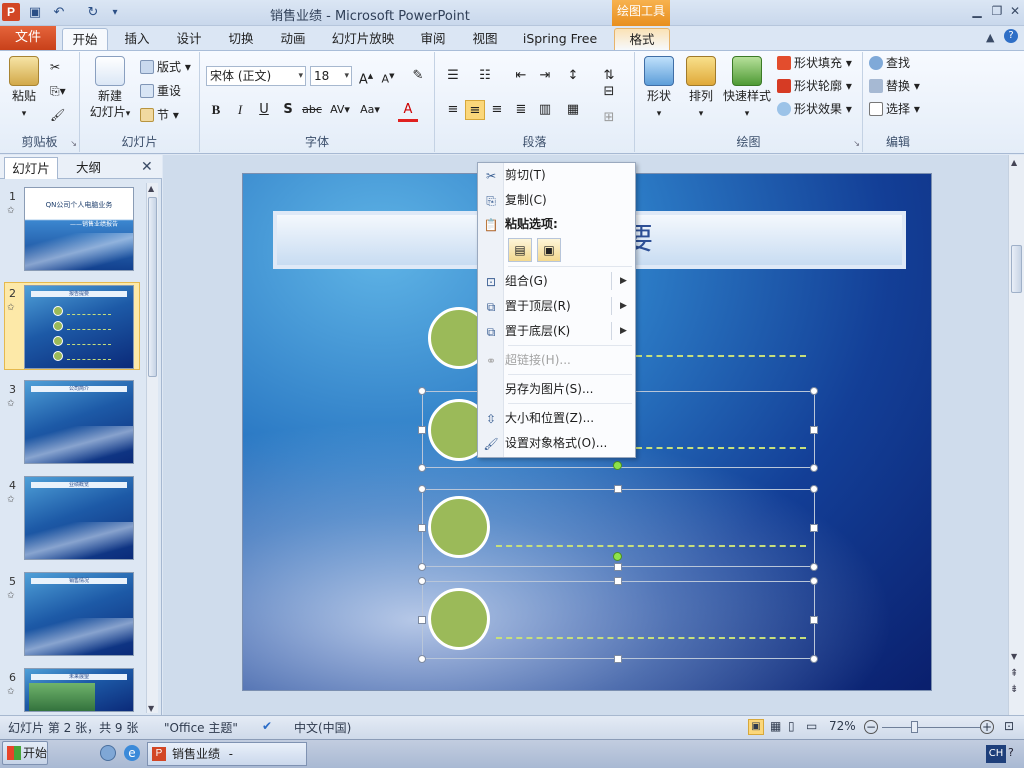 This screenshot has height=768, width=1024. What do you see at coordinates (811, 726) in the screenshot?
I see `slideshow-view-icon: ▭` at bounding box center [811, 726].